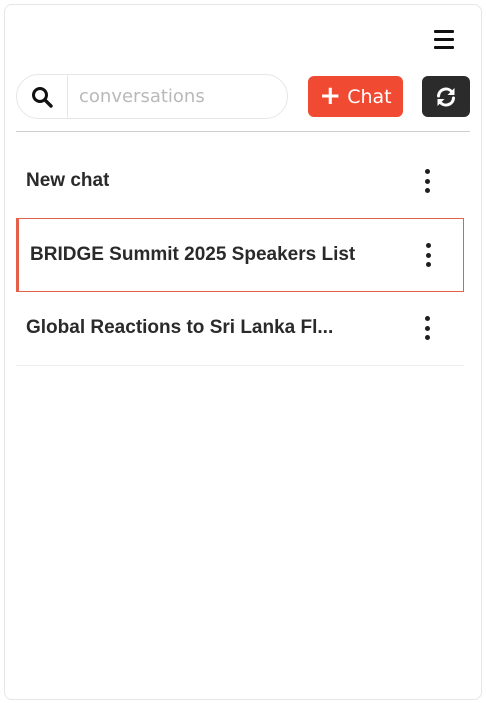  What do you see at coordinates (369, 96) in the screenshot?
I see `new-chat-button-label: Chat` at bounding box center [369, 96].